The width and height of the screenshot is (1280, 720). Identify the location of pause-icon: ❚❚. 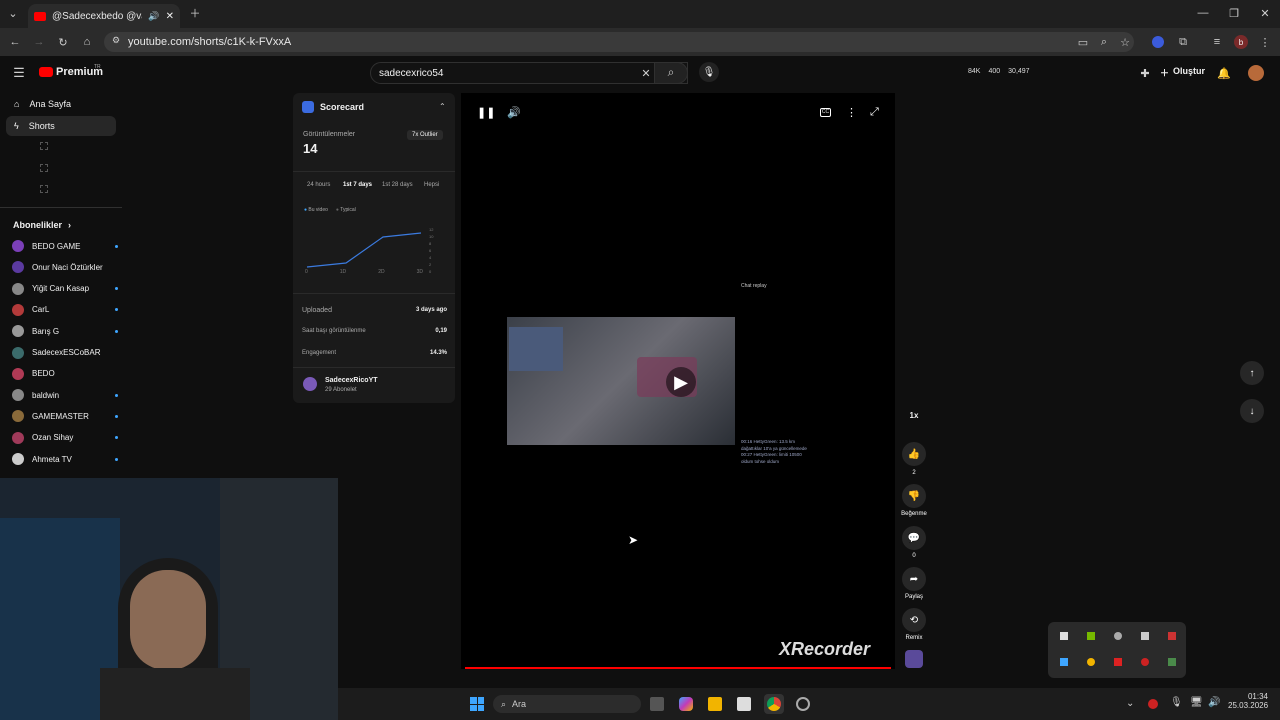
(486, 112).